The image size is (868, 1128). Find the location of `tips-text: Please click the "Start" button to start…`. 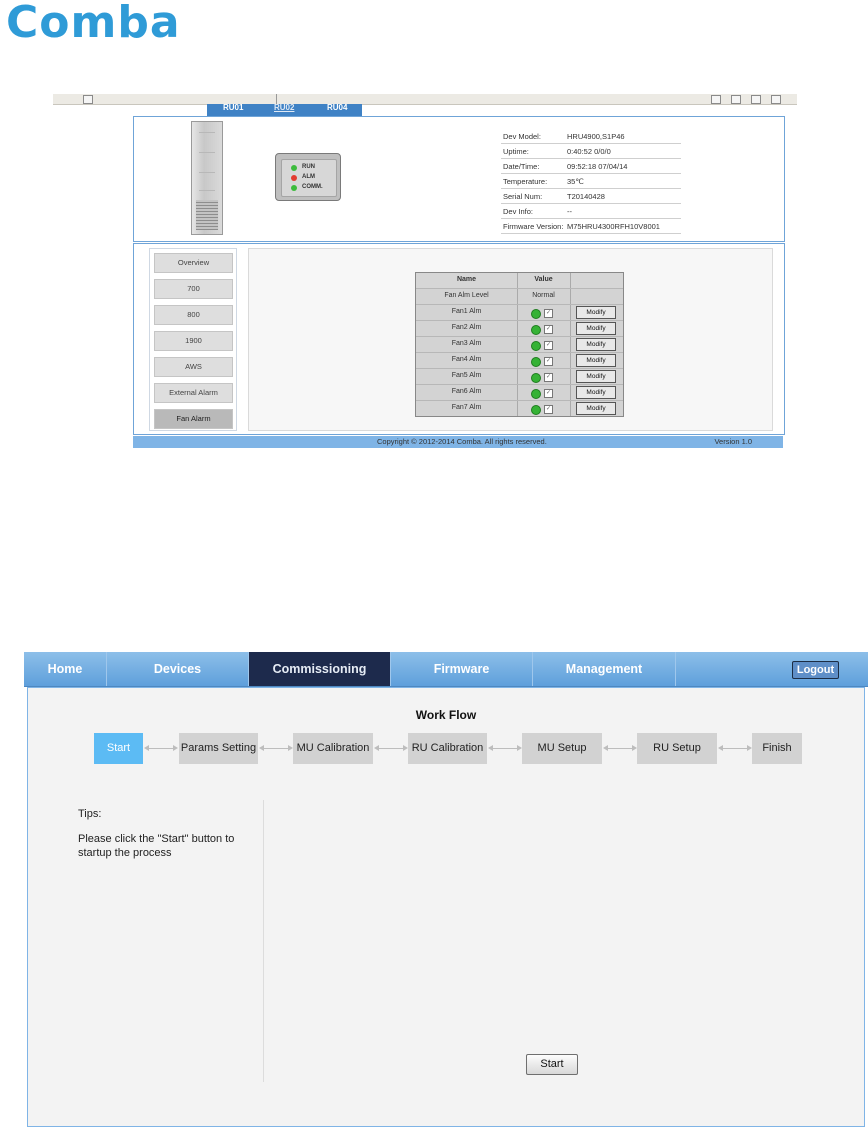

tips-text: Please click the "Start" button to start… is located at coordinates (156, 846).